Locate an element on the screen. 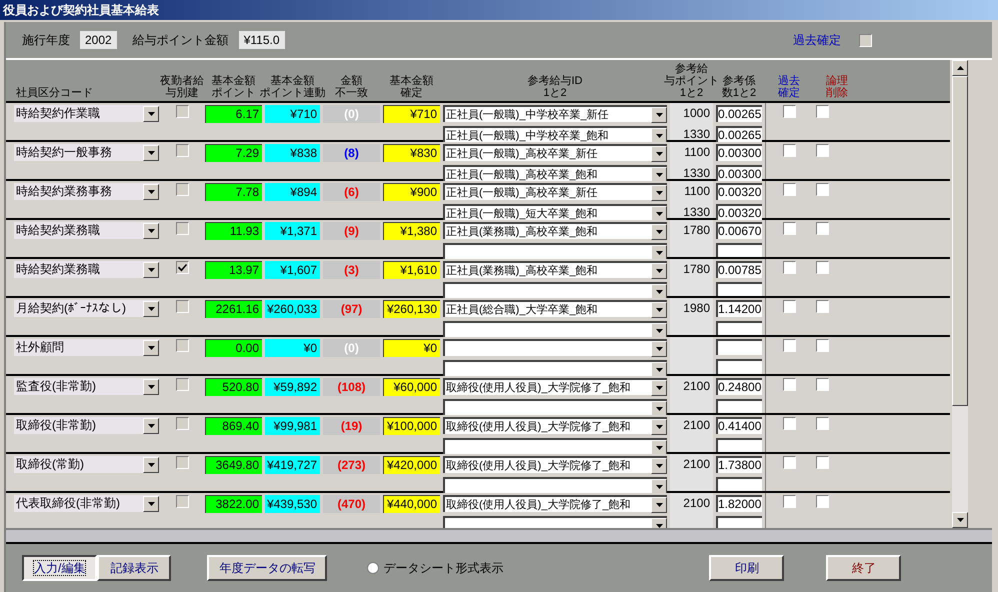  confirmed-amount-field: ¥1,380 is located at coordinates (411, 231).